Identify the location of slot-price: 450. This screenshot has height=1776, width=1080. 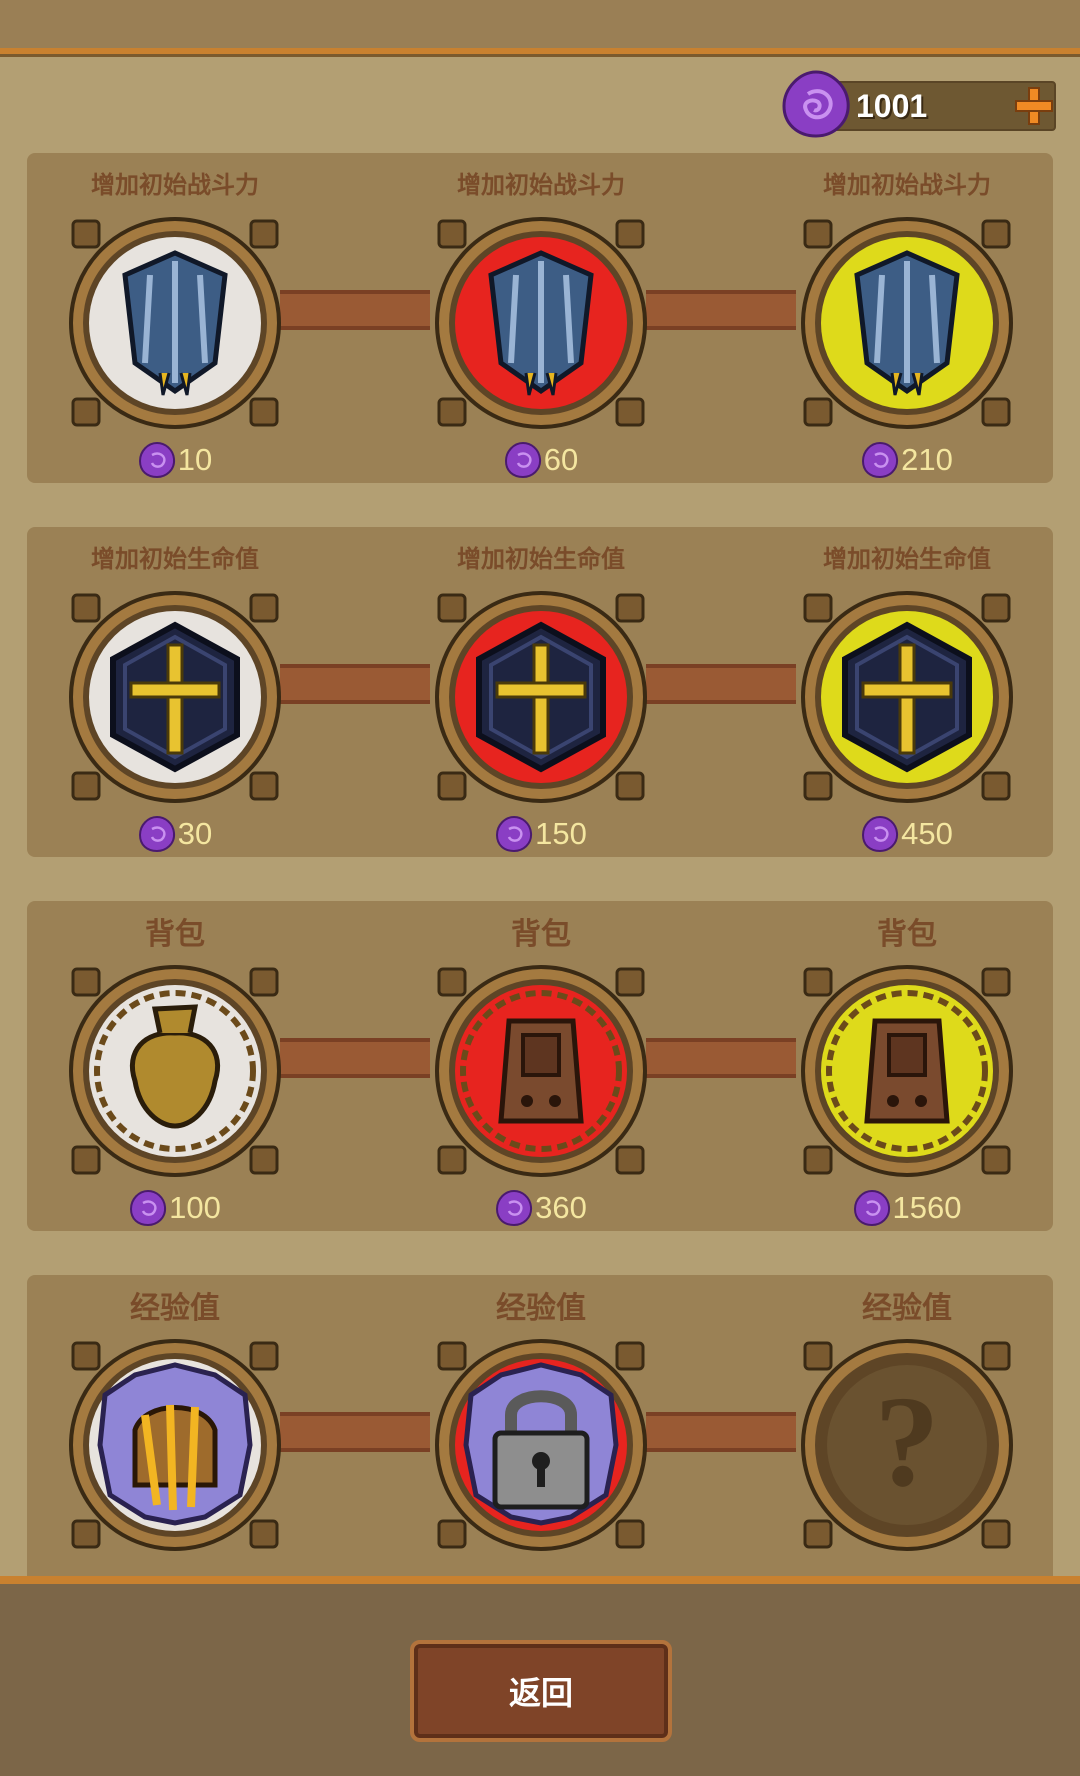
(907, 835).